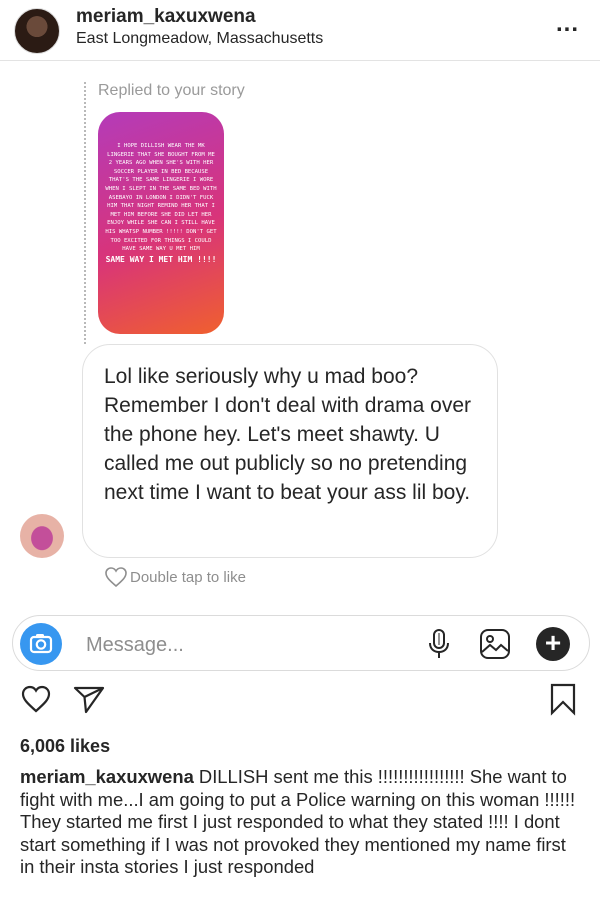  I want to click on heart-icon, so click(36, 699).